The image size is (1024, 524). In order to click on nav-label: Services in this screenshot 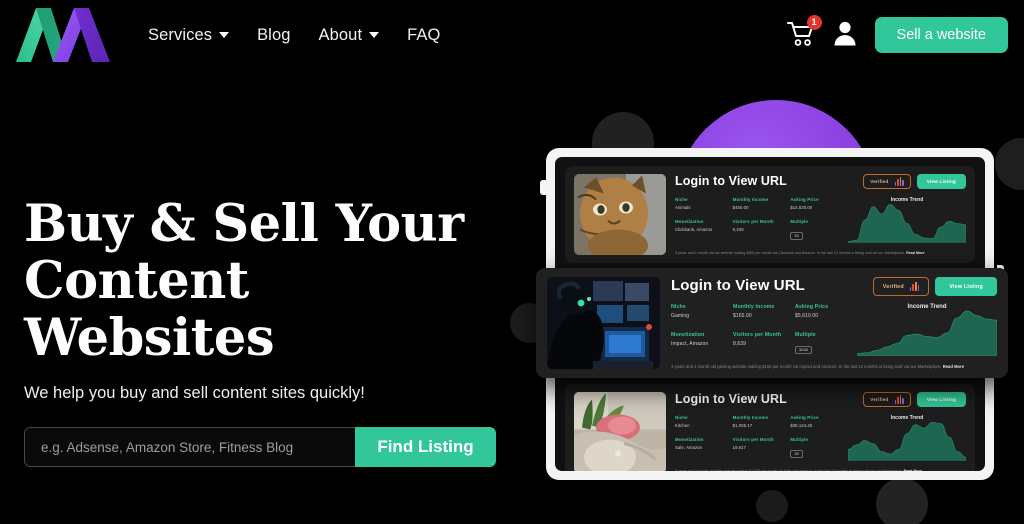, I will do `click(180, 34)`.